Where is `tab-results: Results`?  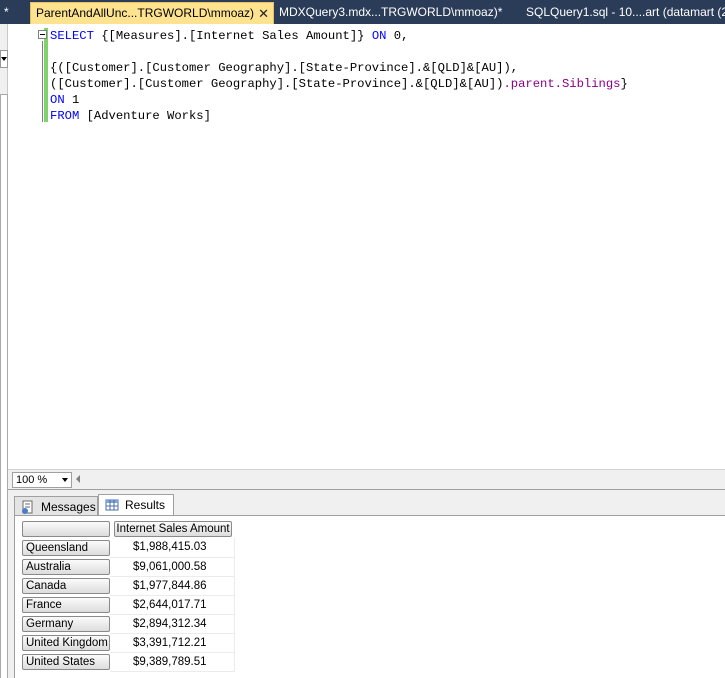 tab-results: Results is located at coordinates (136, 505).